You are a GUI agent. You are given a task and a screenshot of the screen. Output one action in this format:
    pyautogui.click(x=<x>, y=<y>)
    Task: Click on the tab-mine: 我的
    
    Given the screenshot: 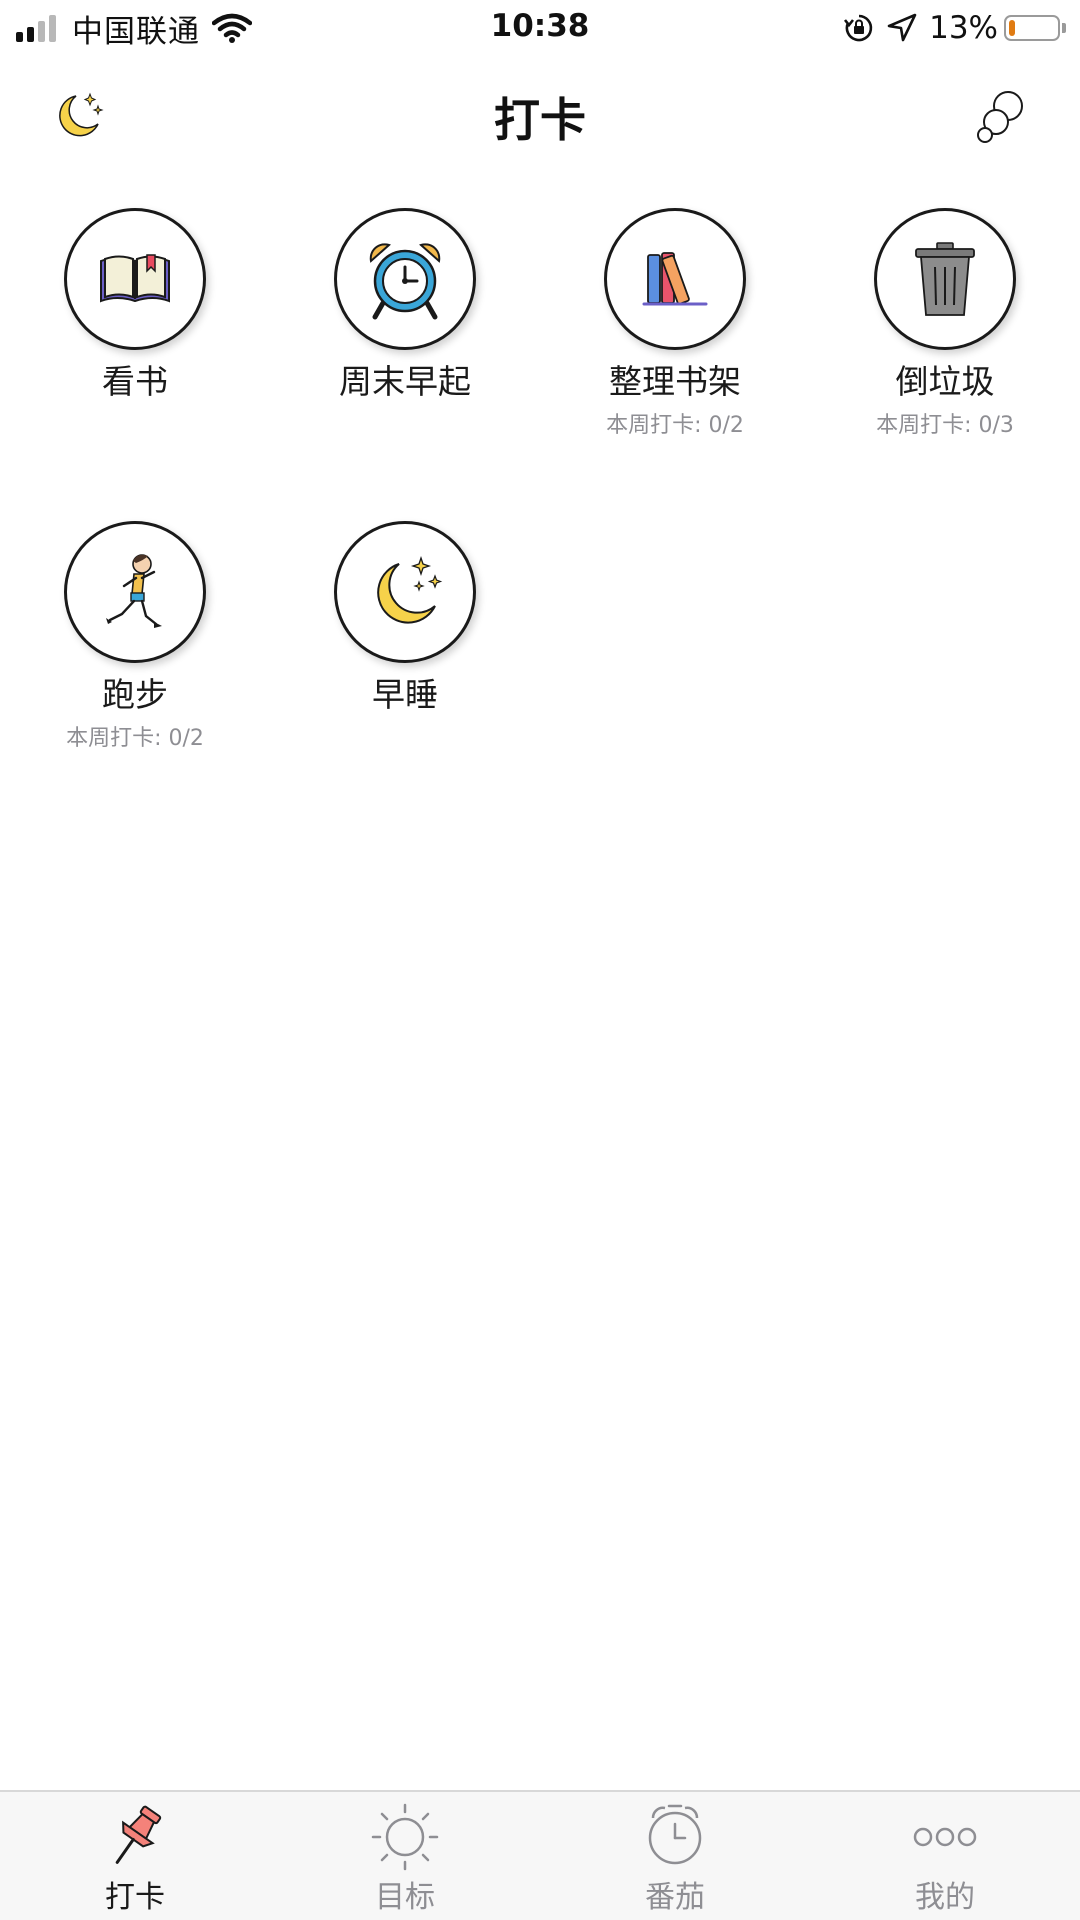 What is the action you would take?
    pyautogui.click(x=945, y=1856)
    